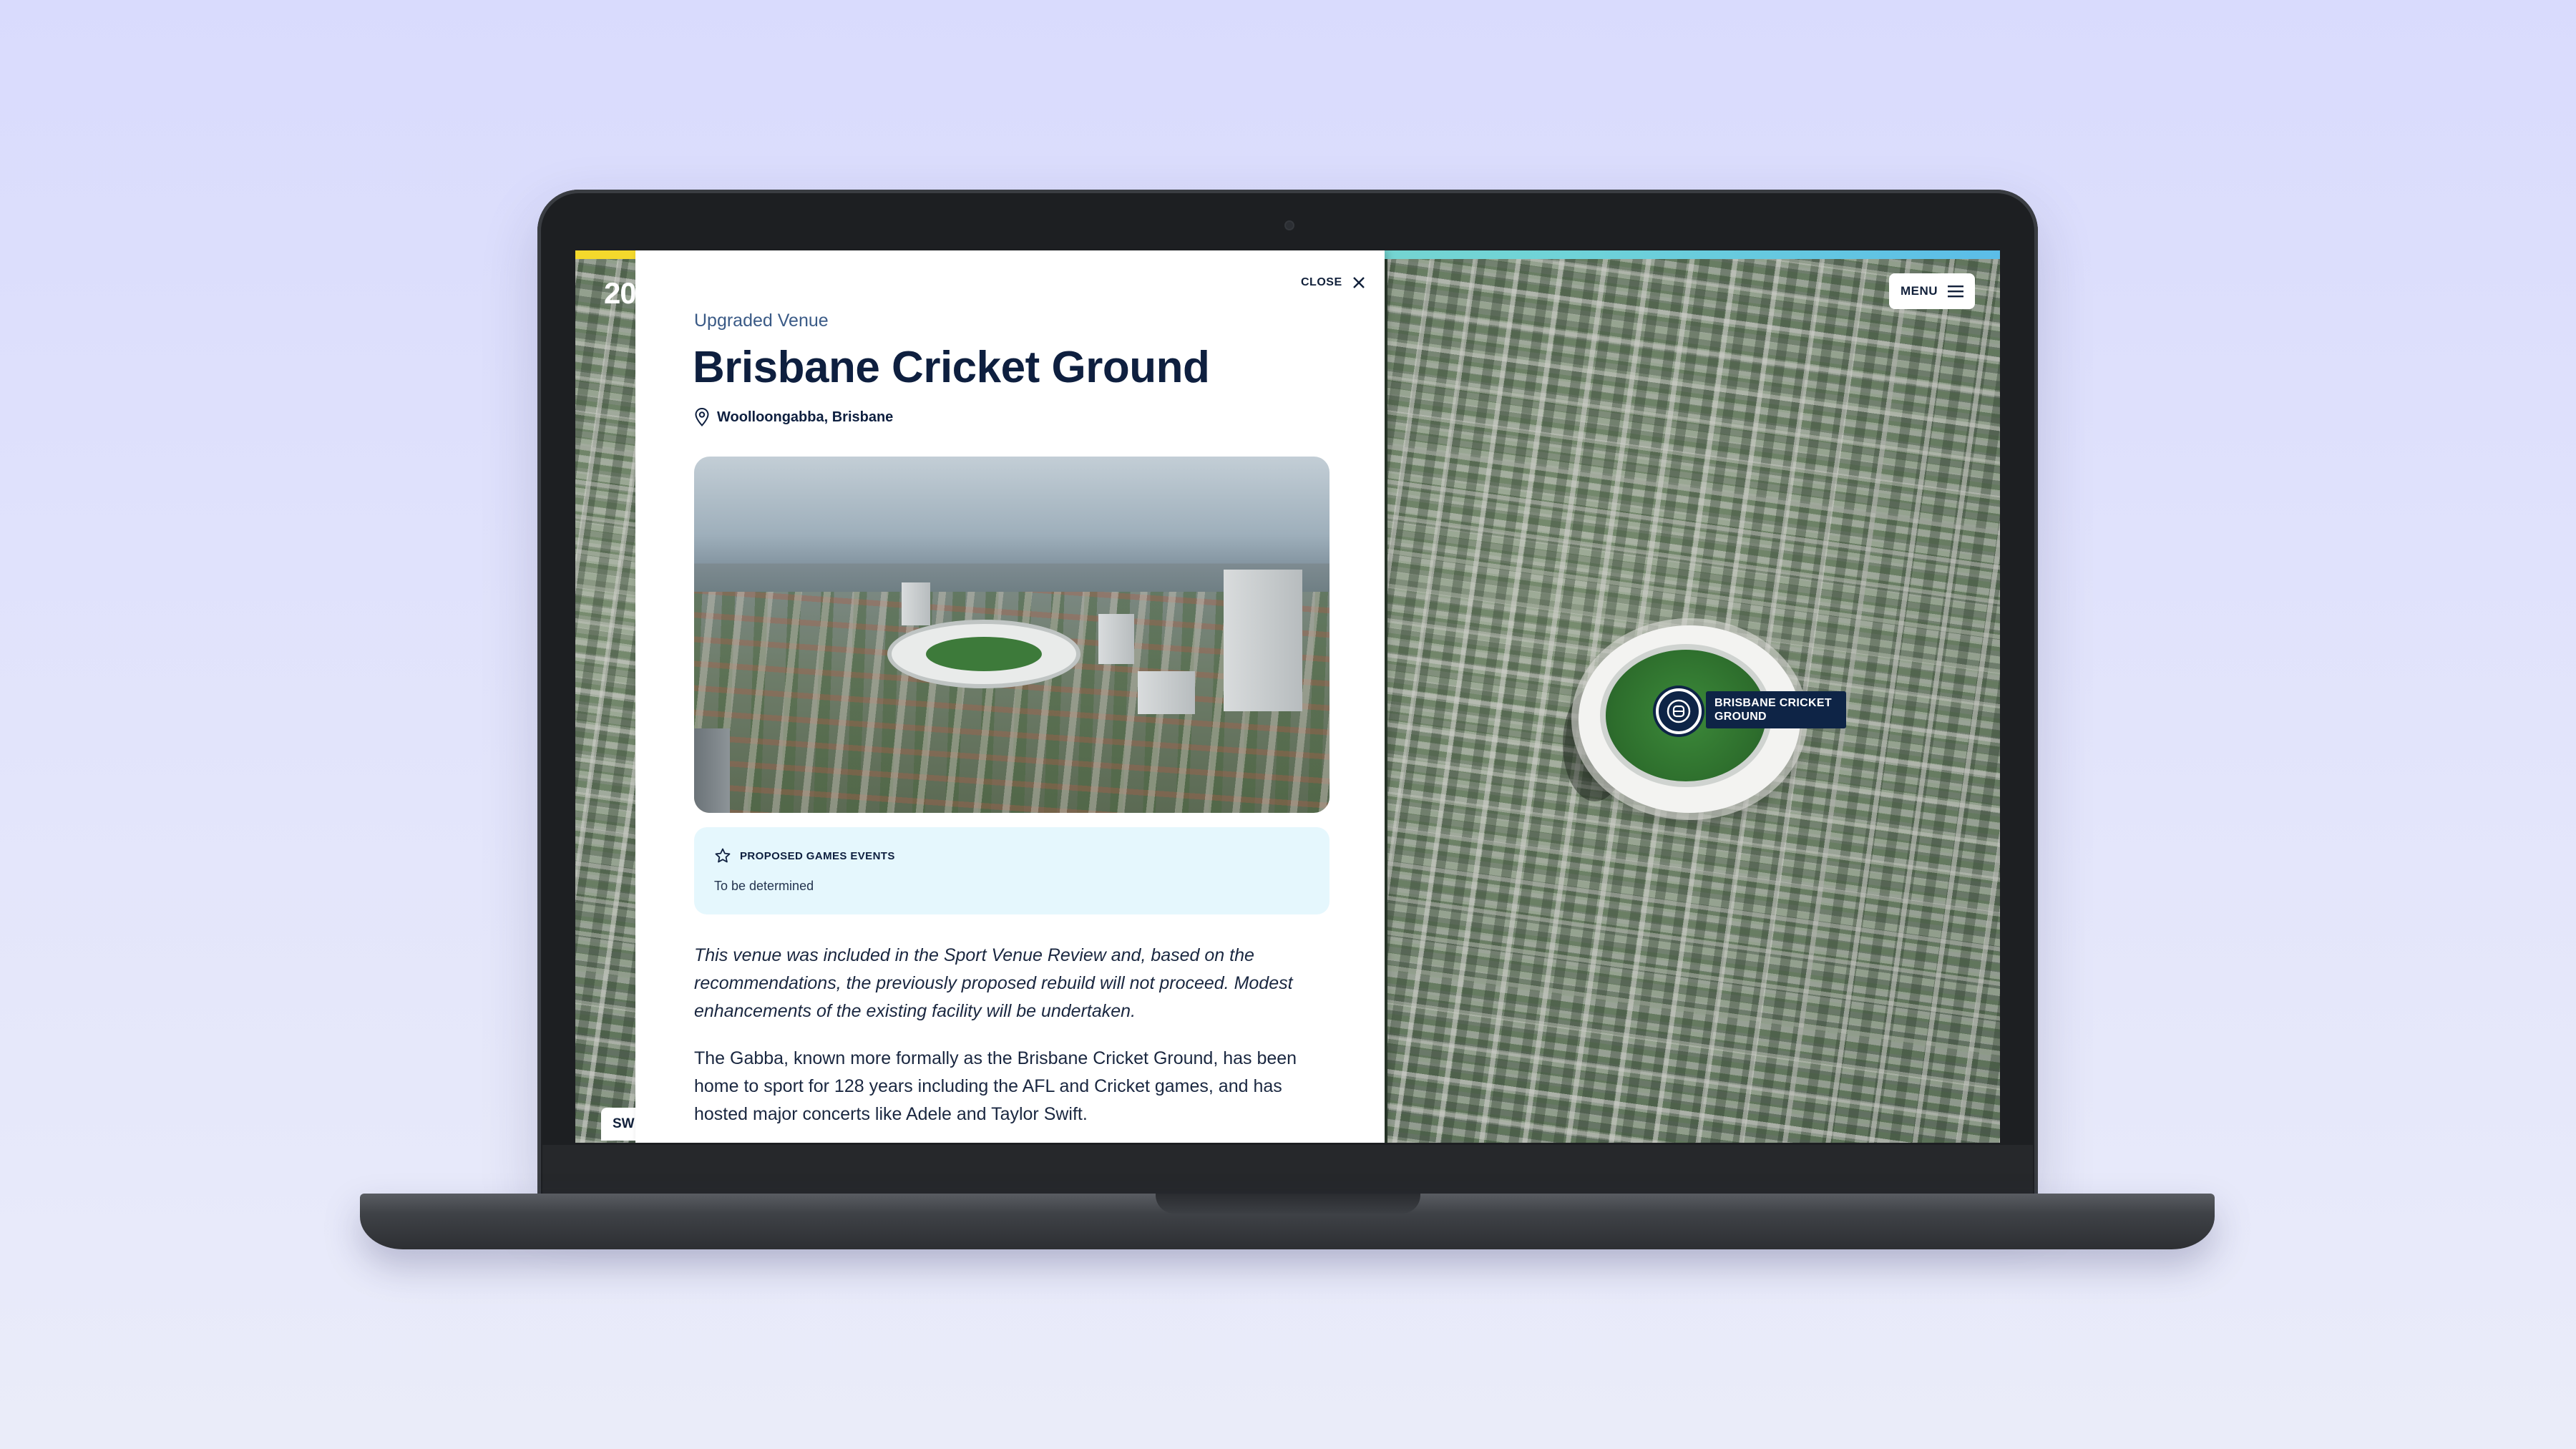 The height and width of the screenshot is (1449, 2576). Describe the element at coordinates (983, 654) in the screenshot. I see `photo-stadium` at that location.